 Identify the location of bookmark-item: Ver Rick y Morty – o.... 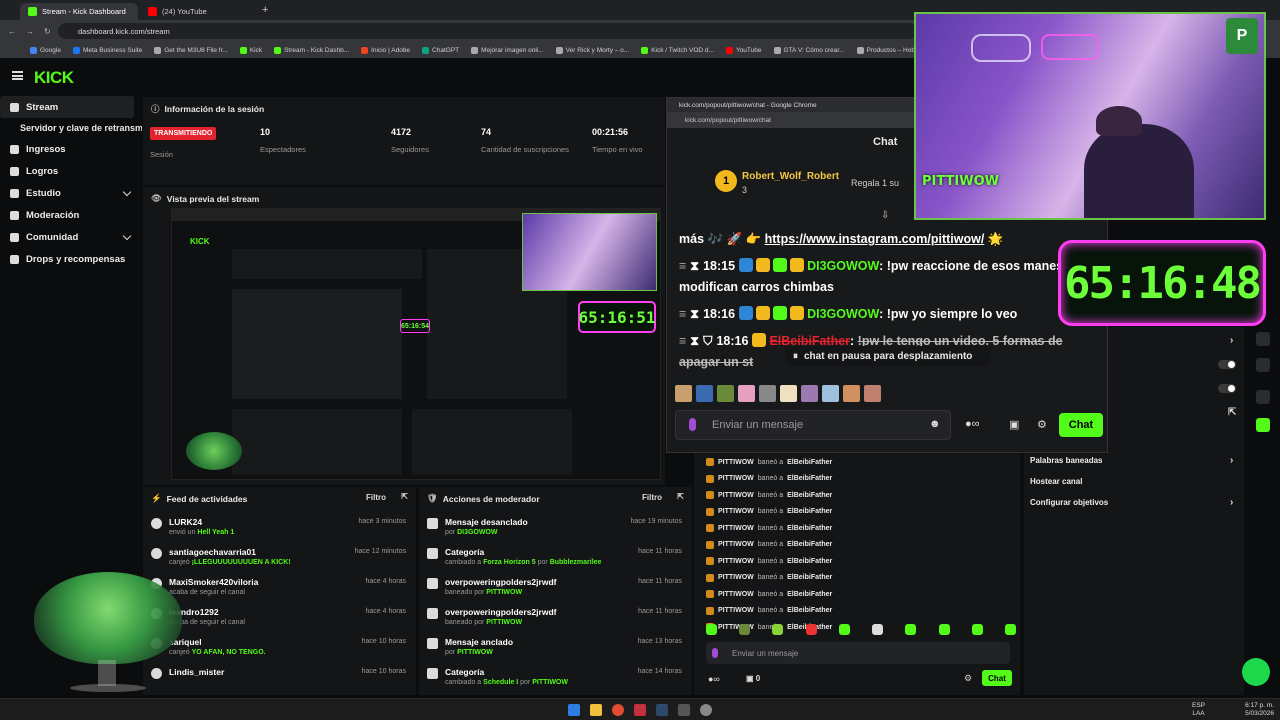
(592, 50).